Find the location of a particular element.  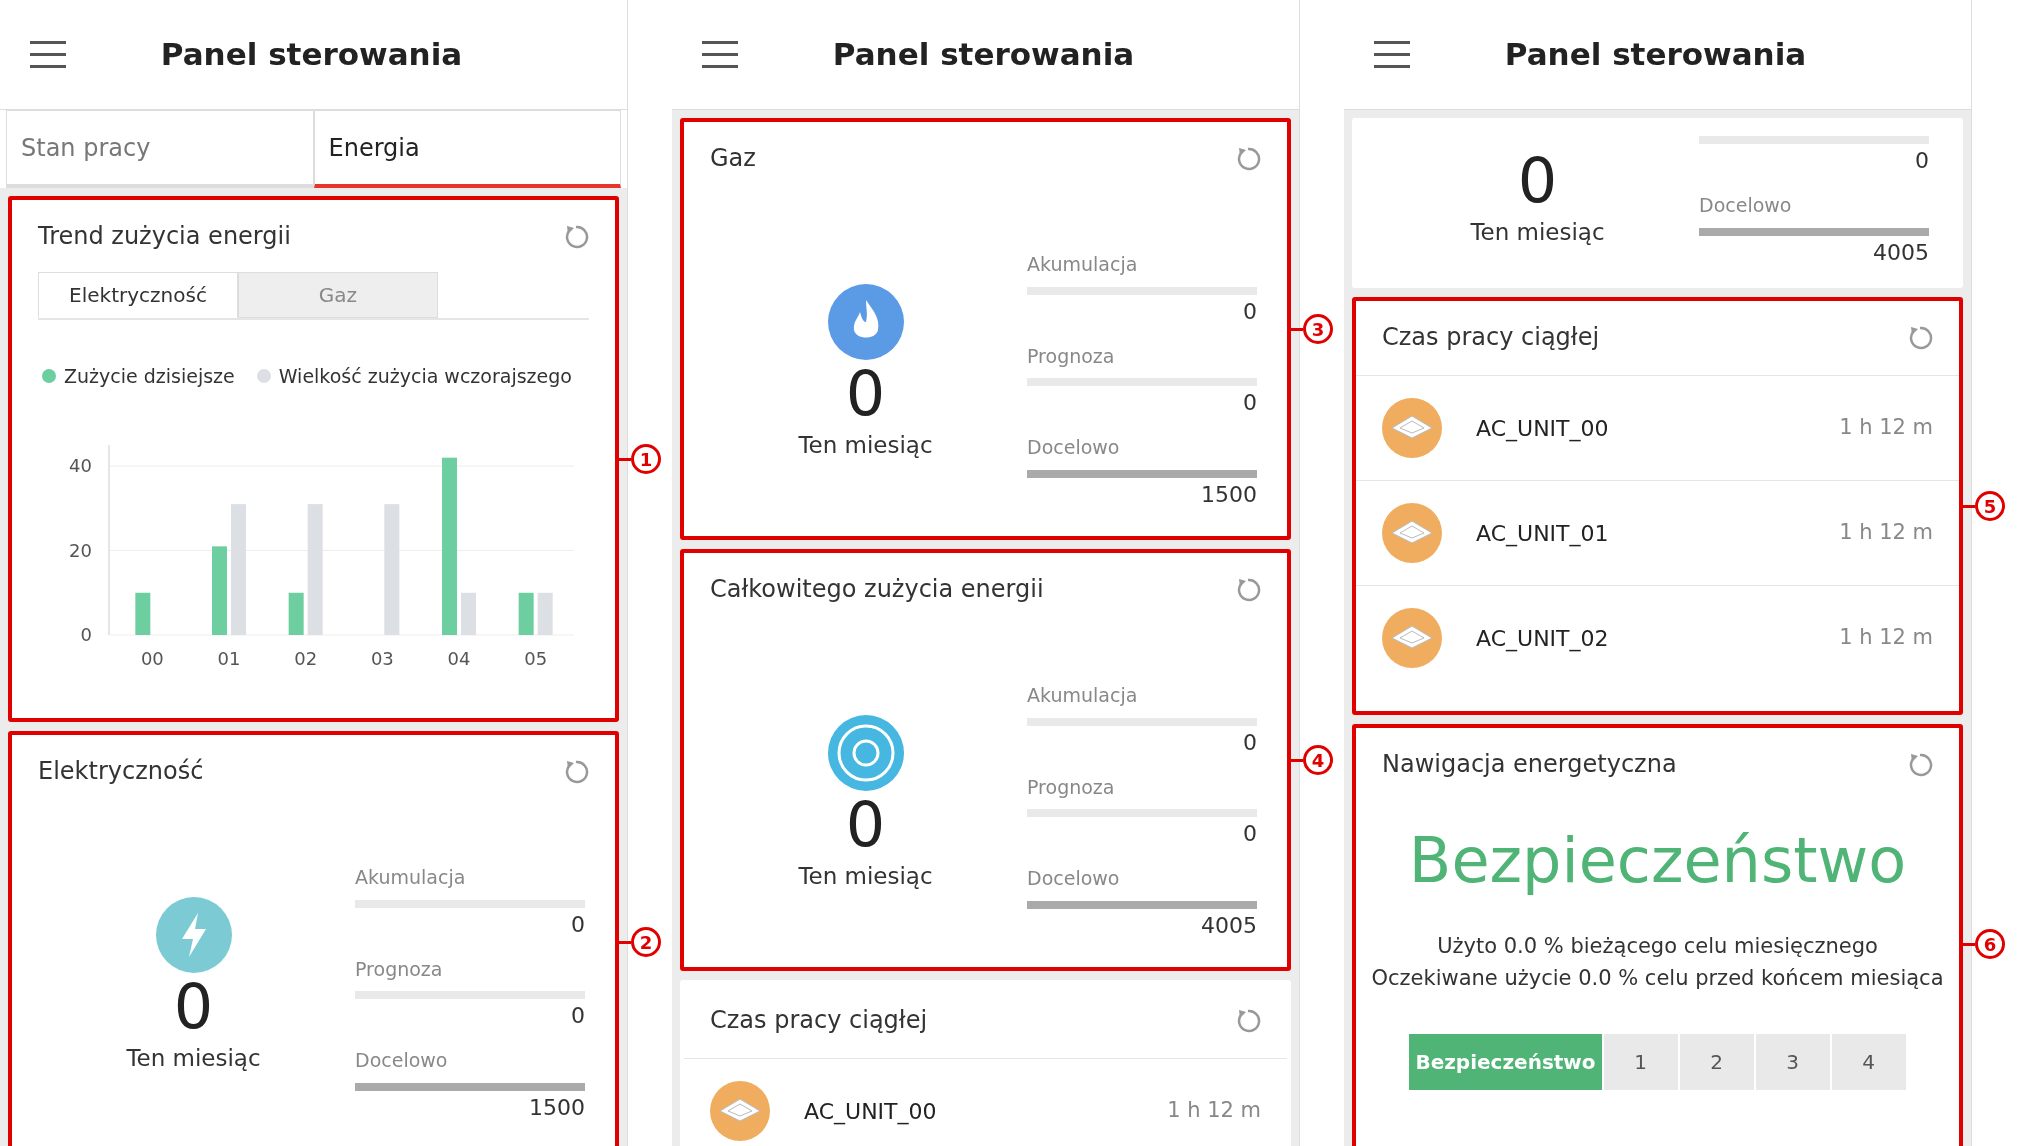

axis-label: 40 is located at coordinates (80, 465).